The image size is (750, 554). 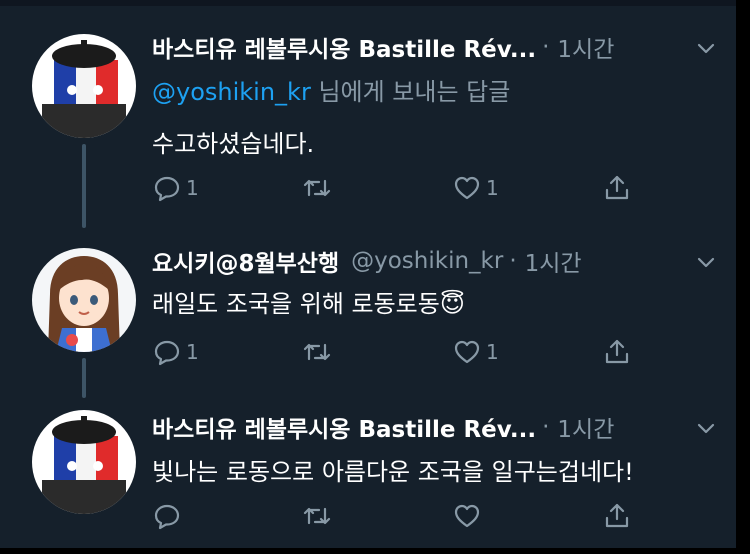 I want to click on replying-suffix: 님에게 보내는 답글, so click(x=410, y=92).